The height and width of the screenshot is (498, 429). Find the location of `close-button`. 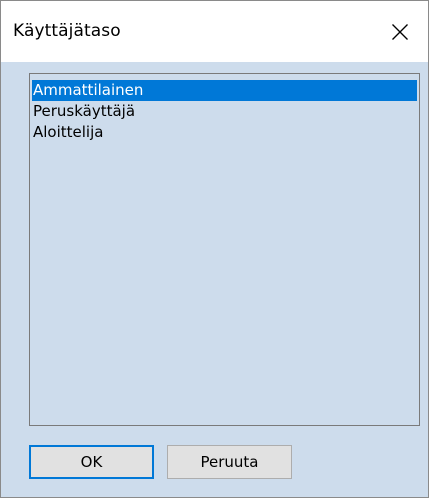

close-button is located at coordinates (400, 31).